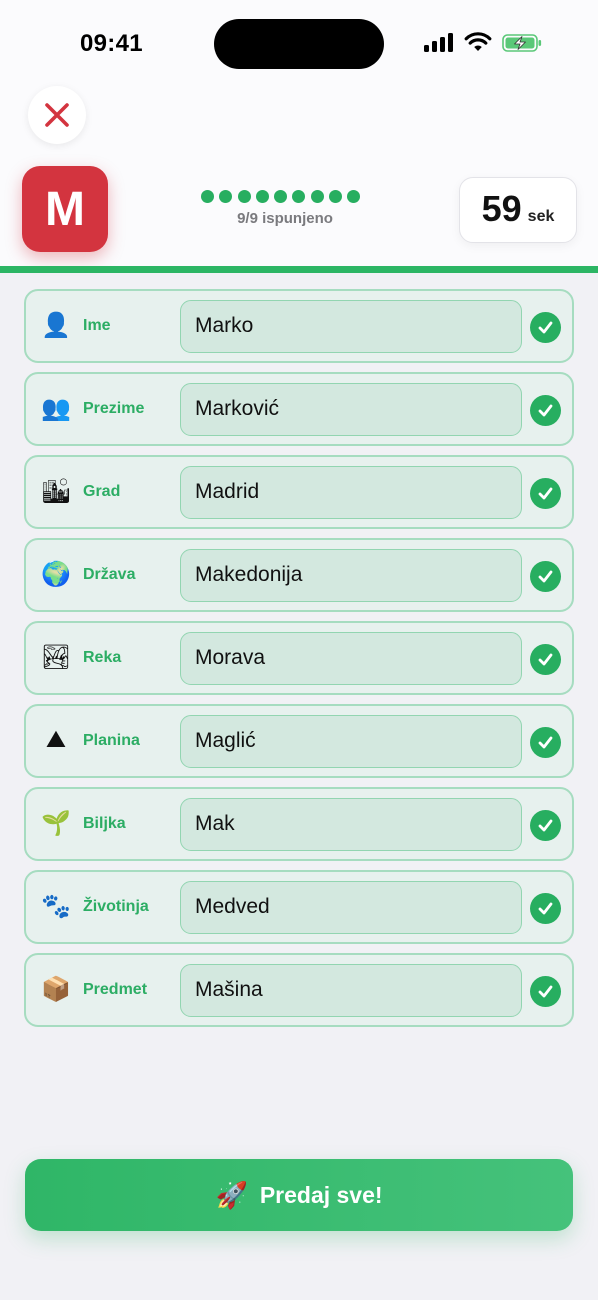  I want to click on close-button, so click(57, 115).